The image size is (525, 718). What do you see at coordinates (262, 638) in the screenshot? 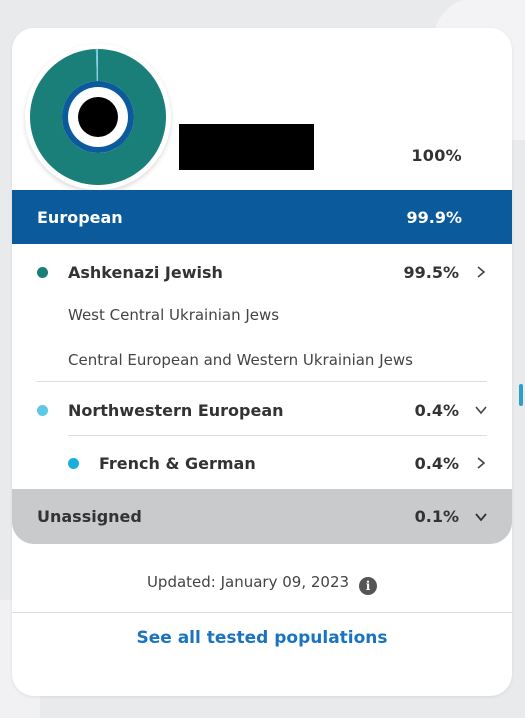
I see `see-all-populations-link: See all tested populations` at bounding box center [262, 638].